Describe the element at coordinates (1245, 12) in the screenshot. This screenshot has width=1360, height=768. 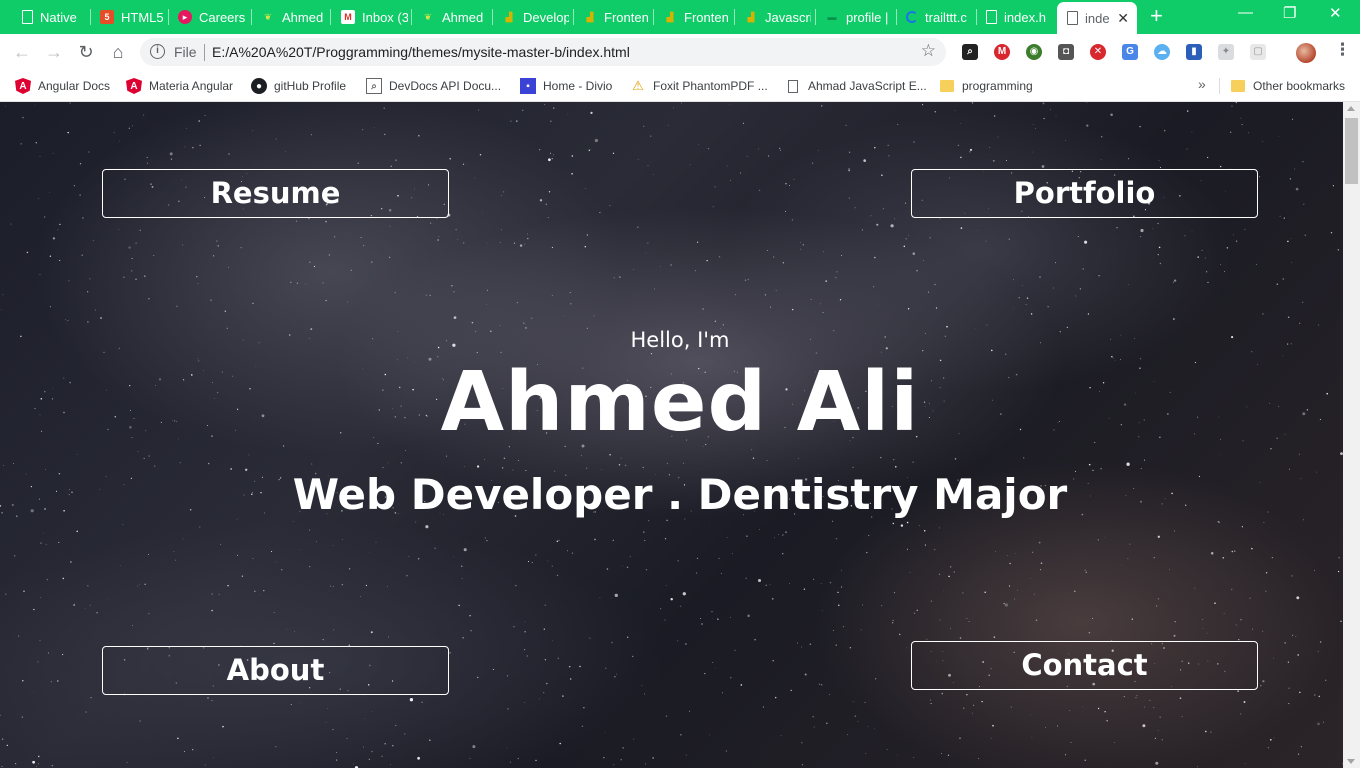
I see `minimize-button: —` at that location.